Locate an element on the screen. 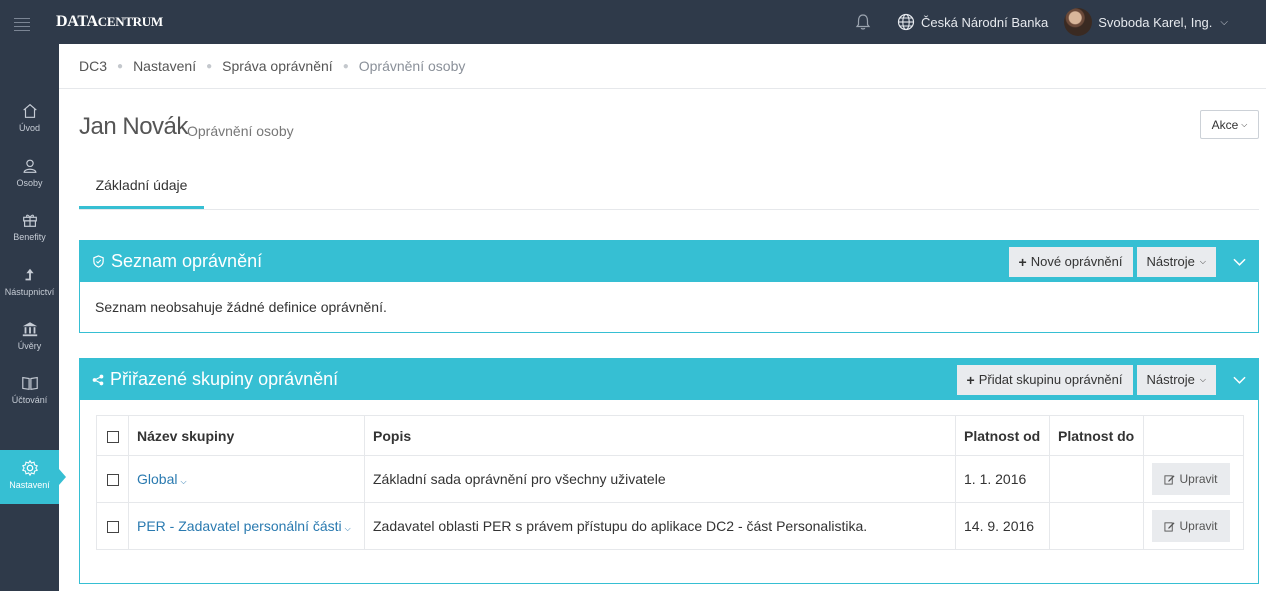 Image resolution: width=1266 pixels, height=591 pixels. people-icon is located at coordinates (29, 166).